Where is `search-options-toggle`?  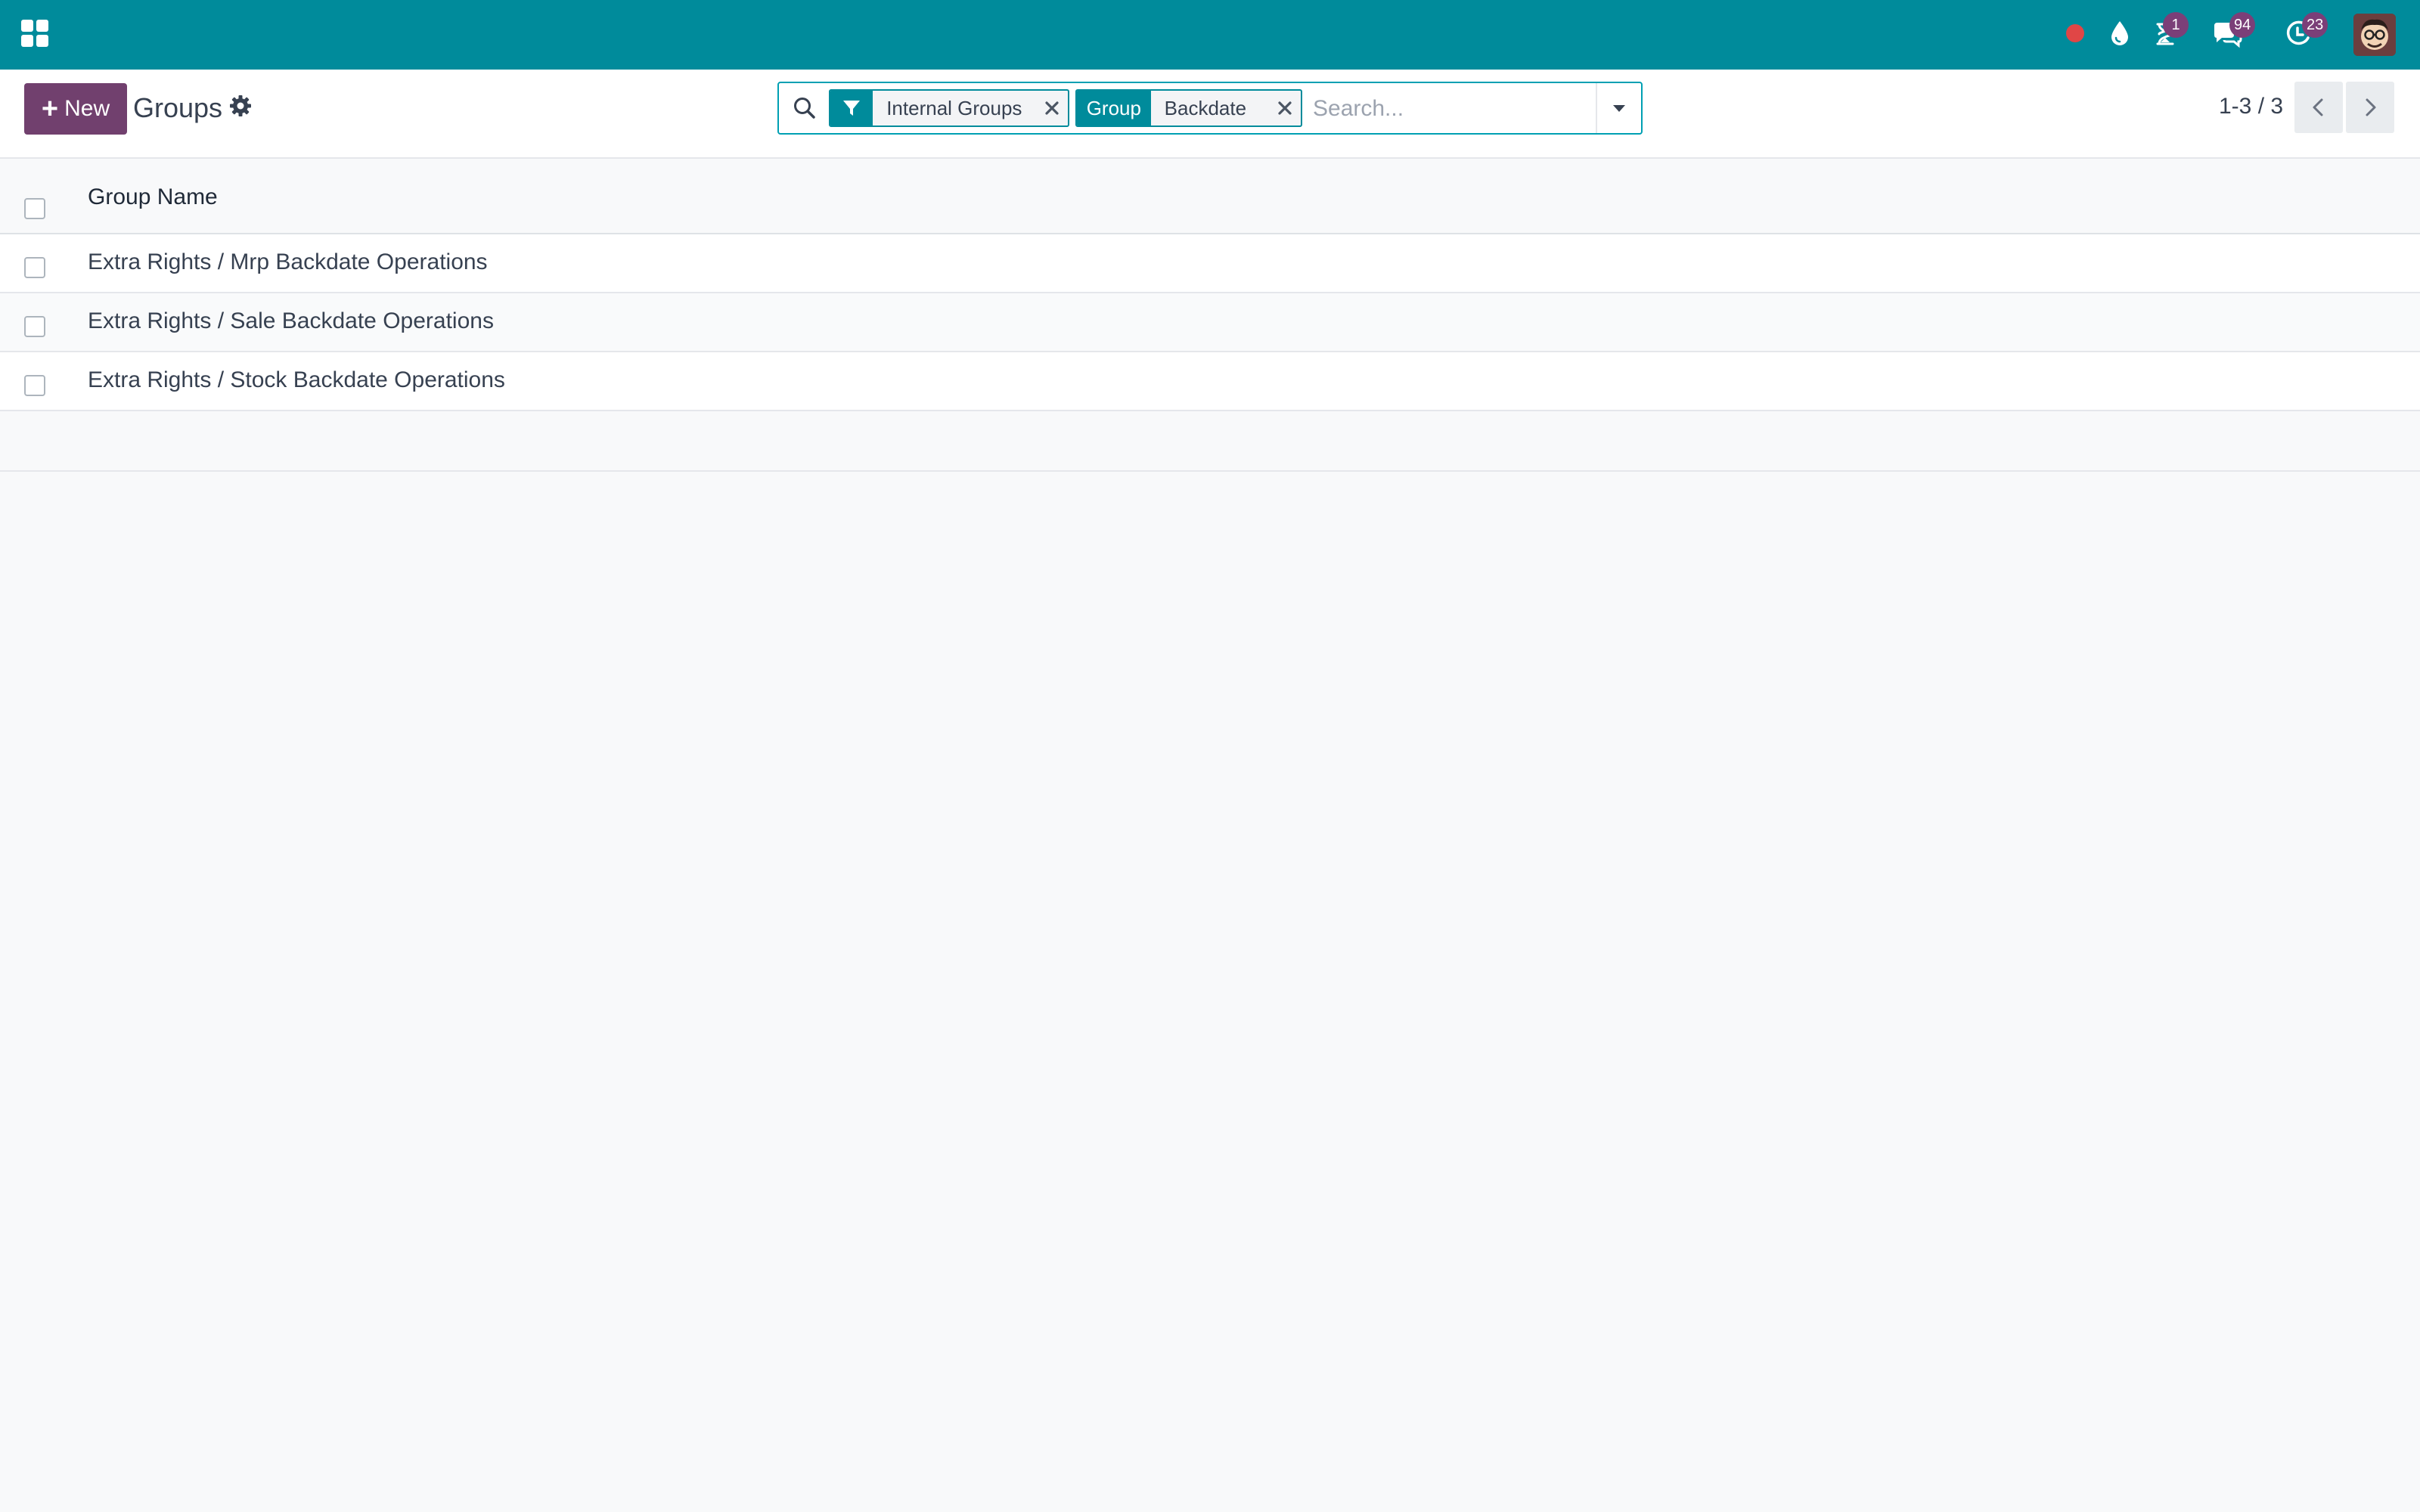
search-options-toggle is located at coordinates (1618, 108).